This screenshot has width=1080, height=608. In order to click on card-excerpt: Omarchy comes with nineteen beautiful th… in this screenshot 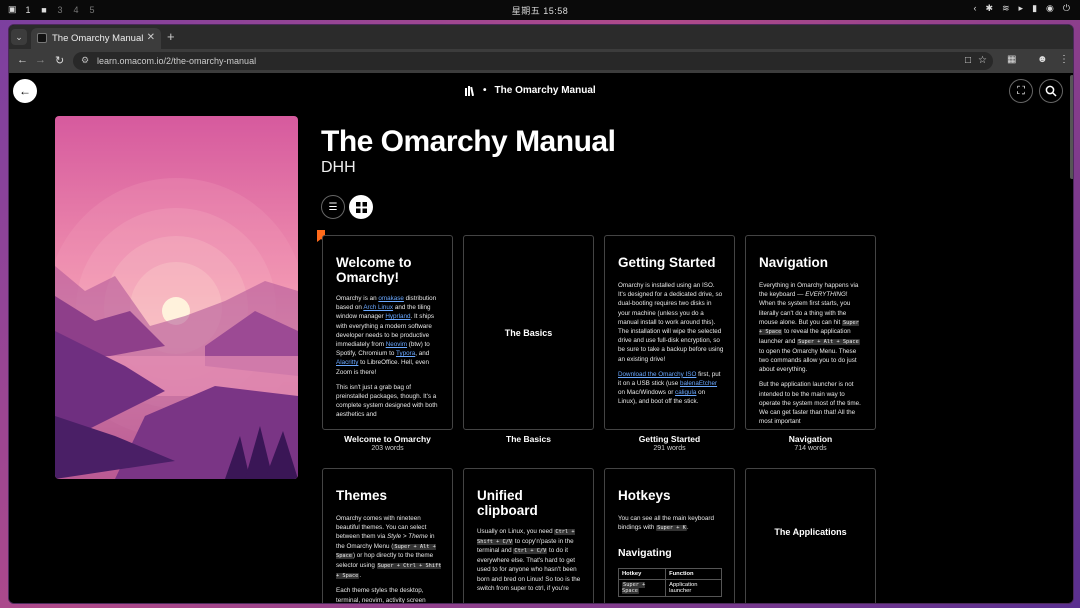, I will do `click(389, 559)`.